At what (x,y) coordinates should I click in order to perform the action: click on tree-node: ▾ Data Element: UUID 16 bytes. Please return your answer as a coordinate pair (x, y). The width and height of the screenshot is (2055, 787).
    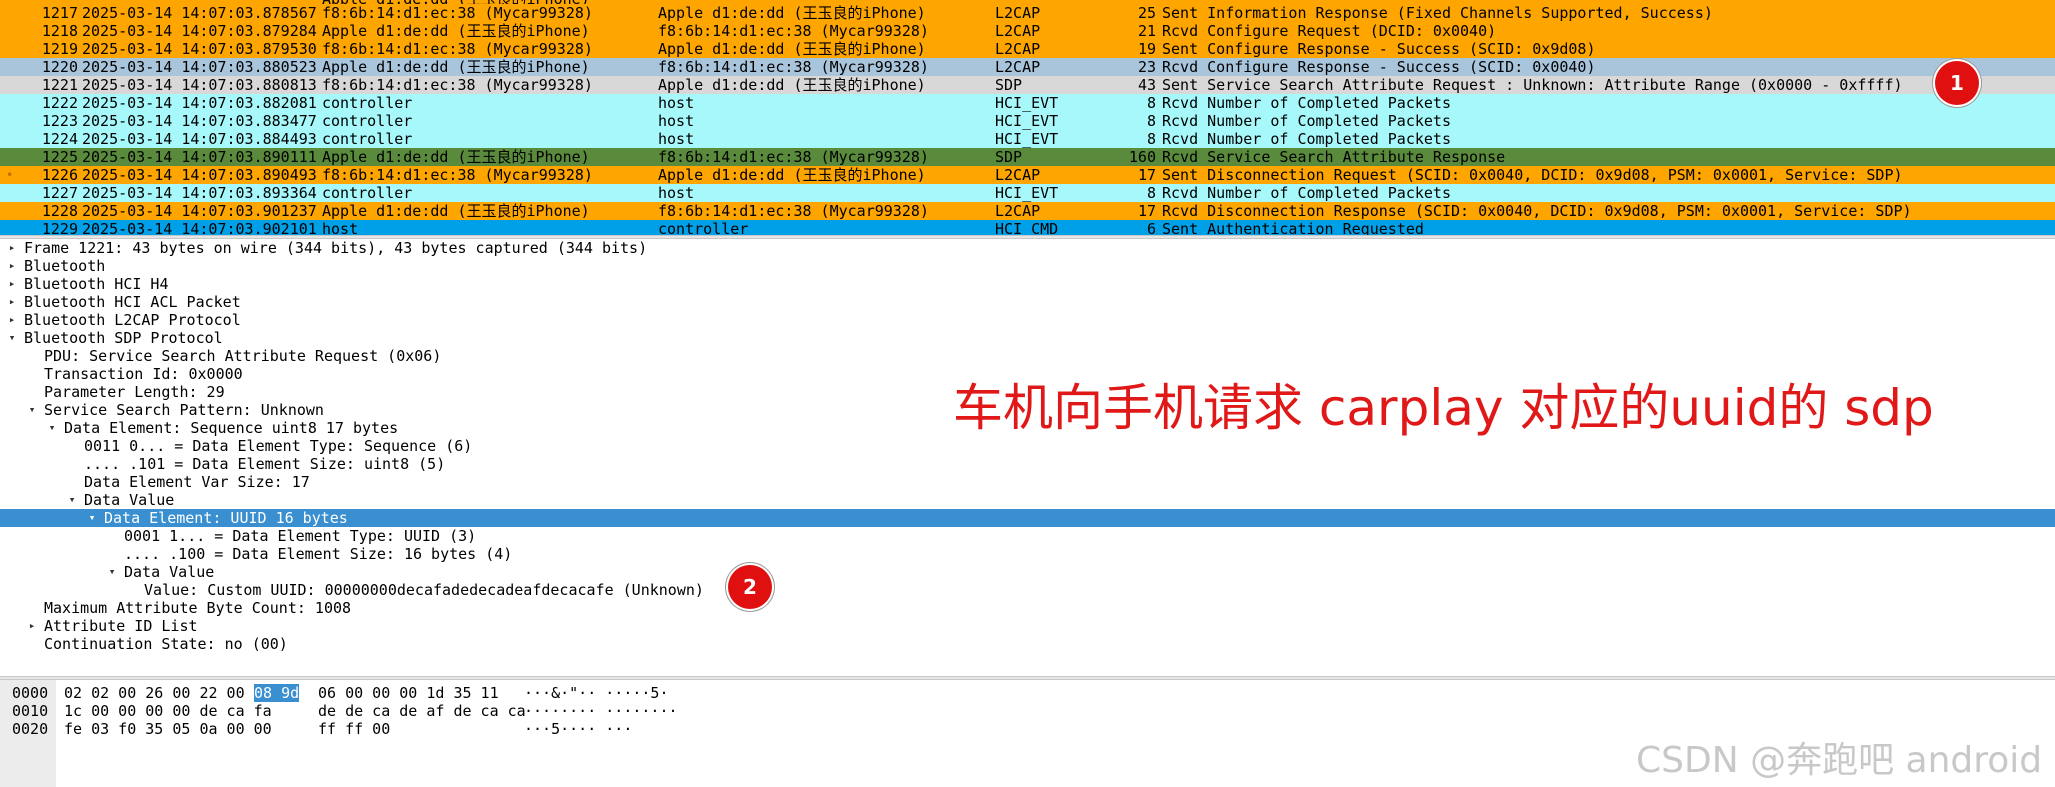
    Looking at the image, I should click on (1027, 518).